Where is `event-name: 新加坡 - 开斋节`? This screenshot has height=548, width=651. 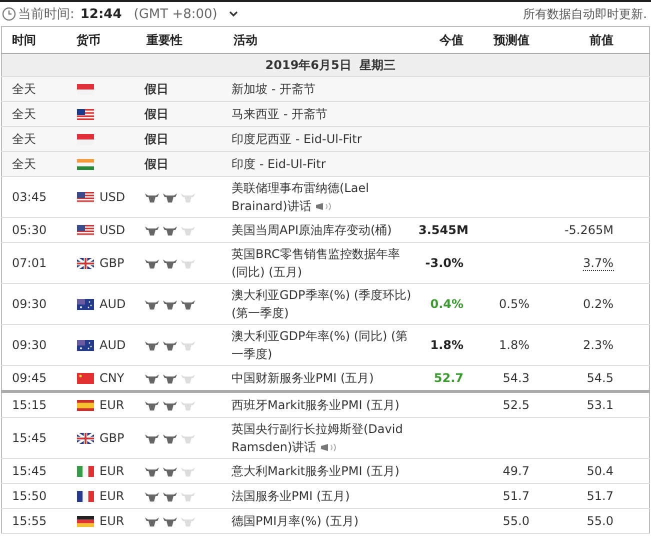 event-name: 新加坡 - 开斋节 is located at coordinates (274, 89).